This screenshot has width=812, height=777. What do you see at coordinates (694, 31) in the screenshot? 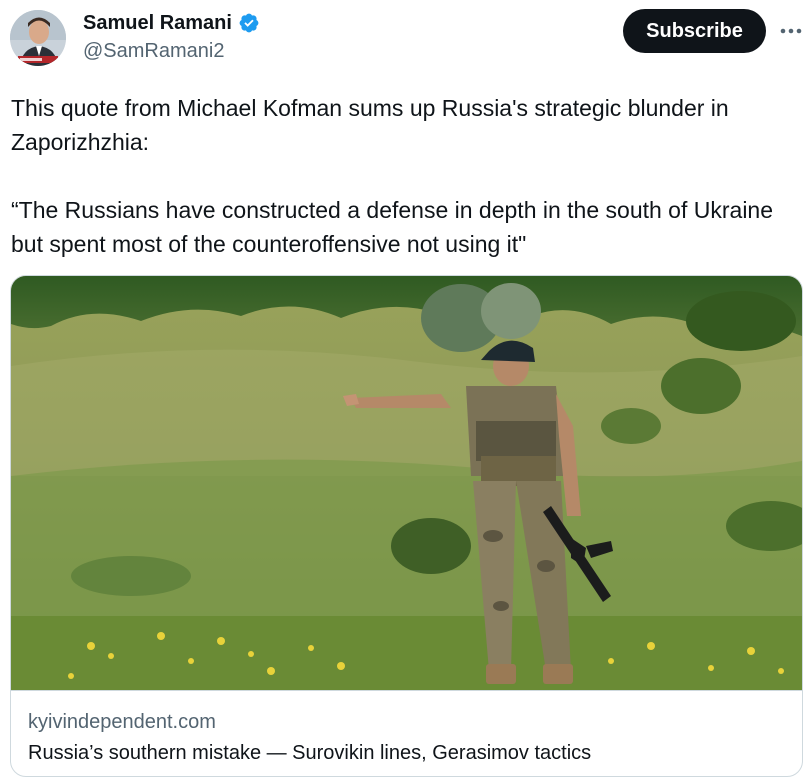
I see `subscribe-button: Subscribe` at bounding box center [694, 31].